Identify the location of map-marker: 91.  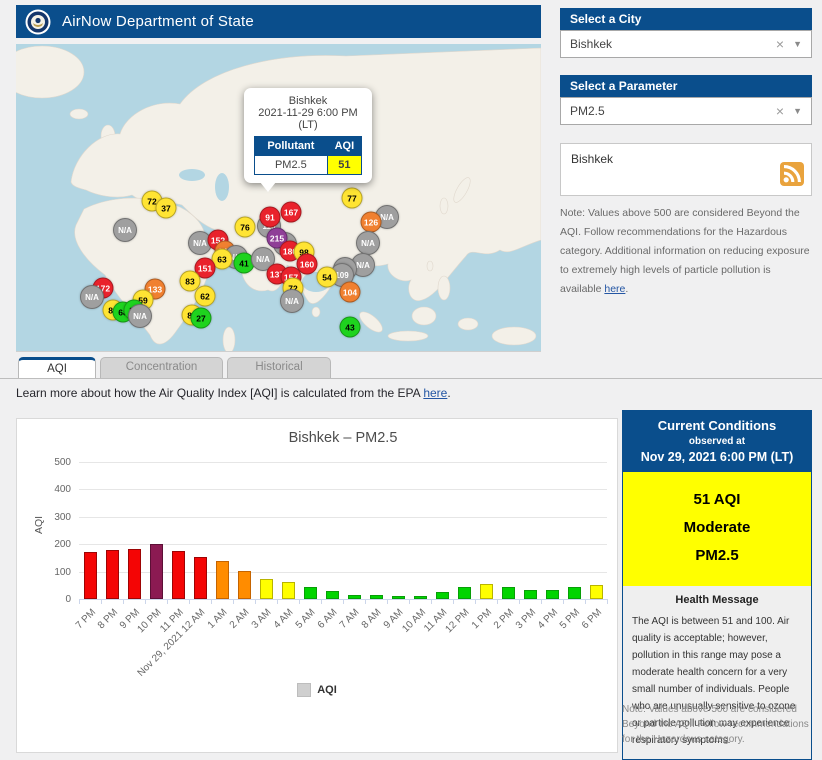
(270, 217).